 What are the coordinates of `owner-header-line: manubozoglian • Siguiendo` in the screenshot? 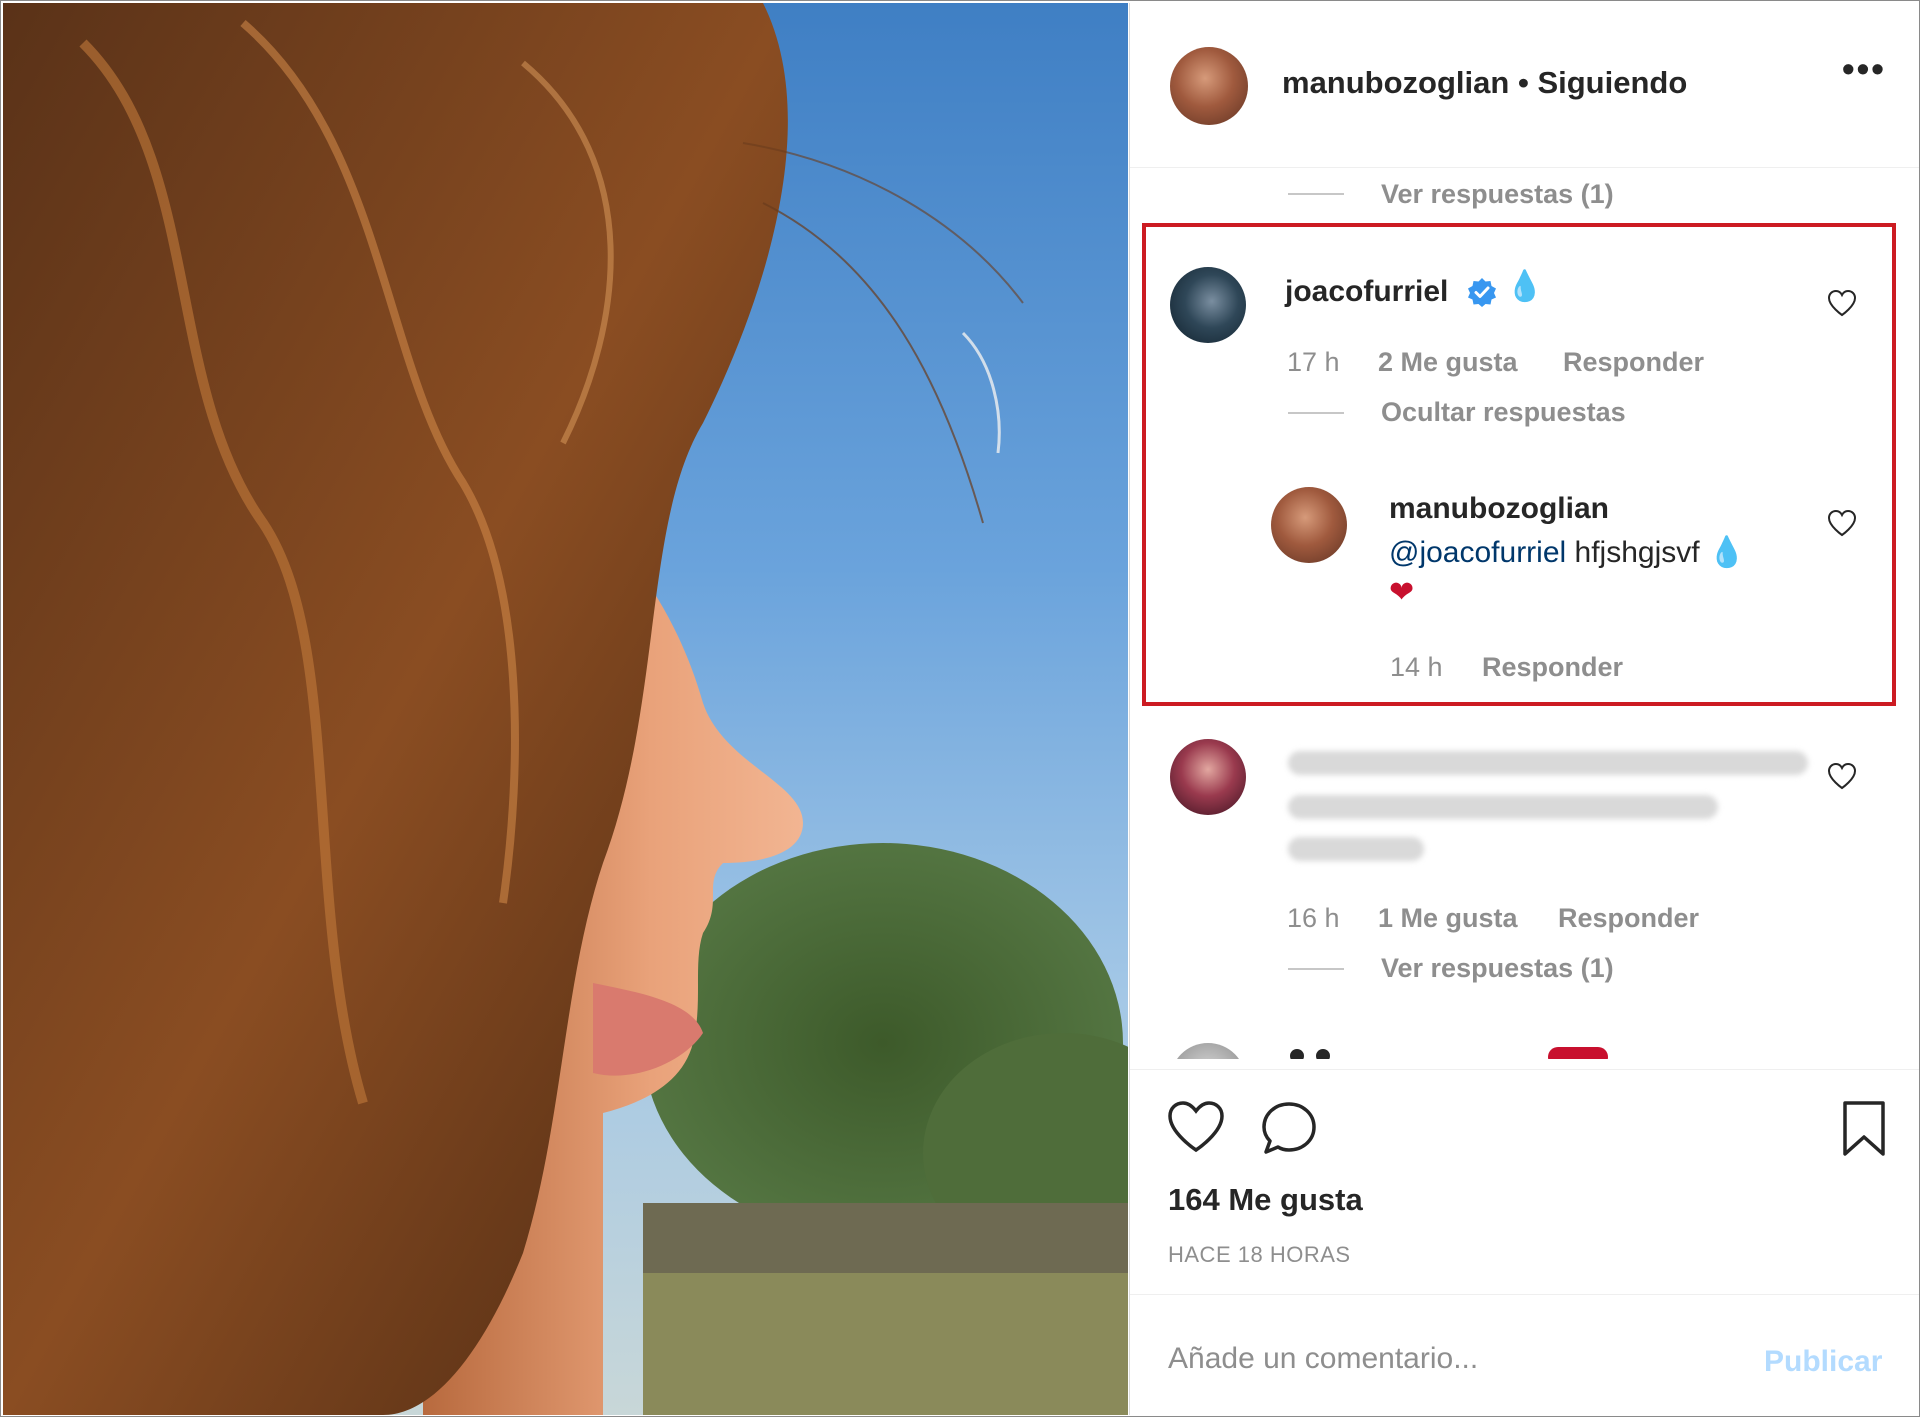 It's located at (1484, 83).